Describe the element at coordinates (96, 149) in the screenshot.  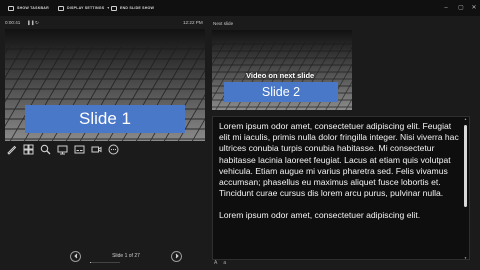
I see `camera-icon` at that location.